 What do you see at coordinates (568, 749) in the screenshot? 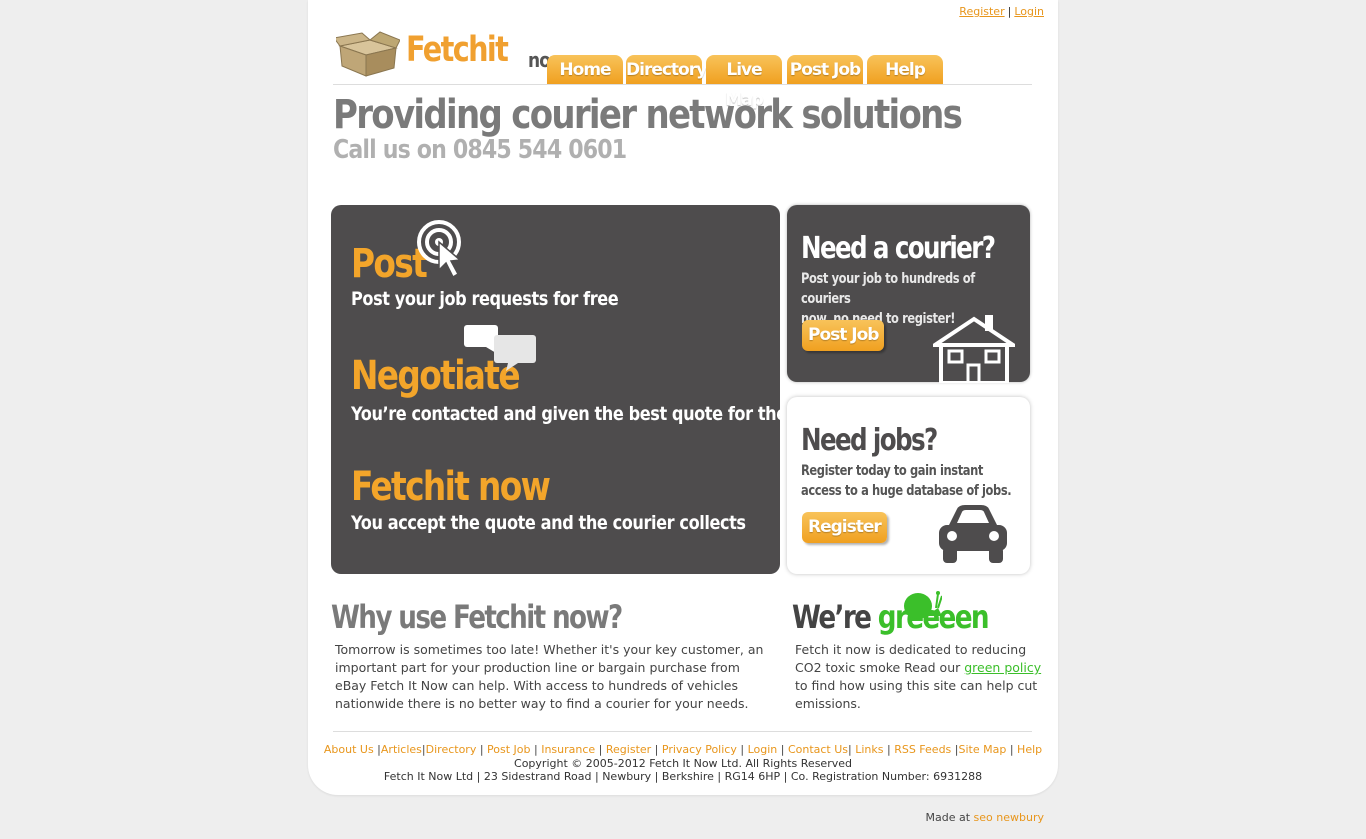
I see `footer-link-insurance: Insurance` at bounding box center [568, 749].